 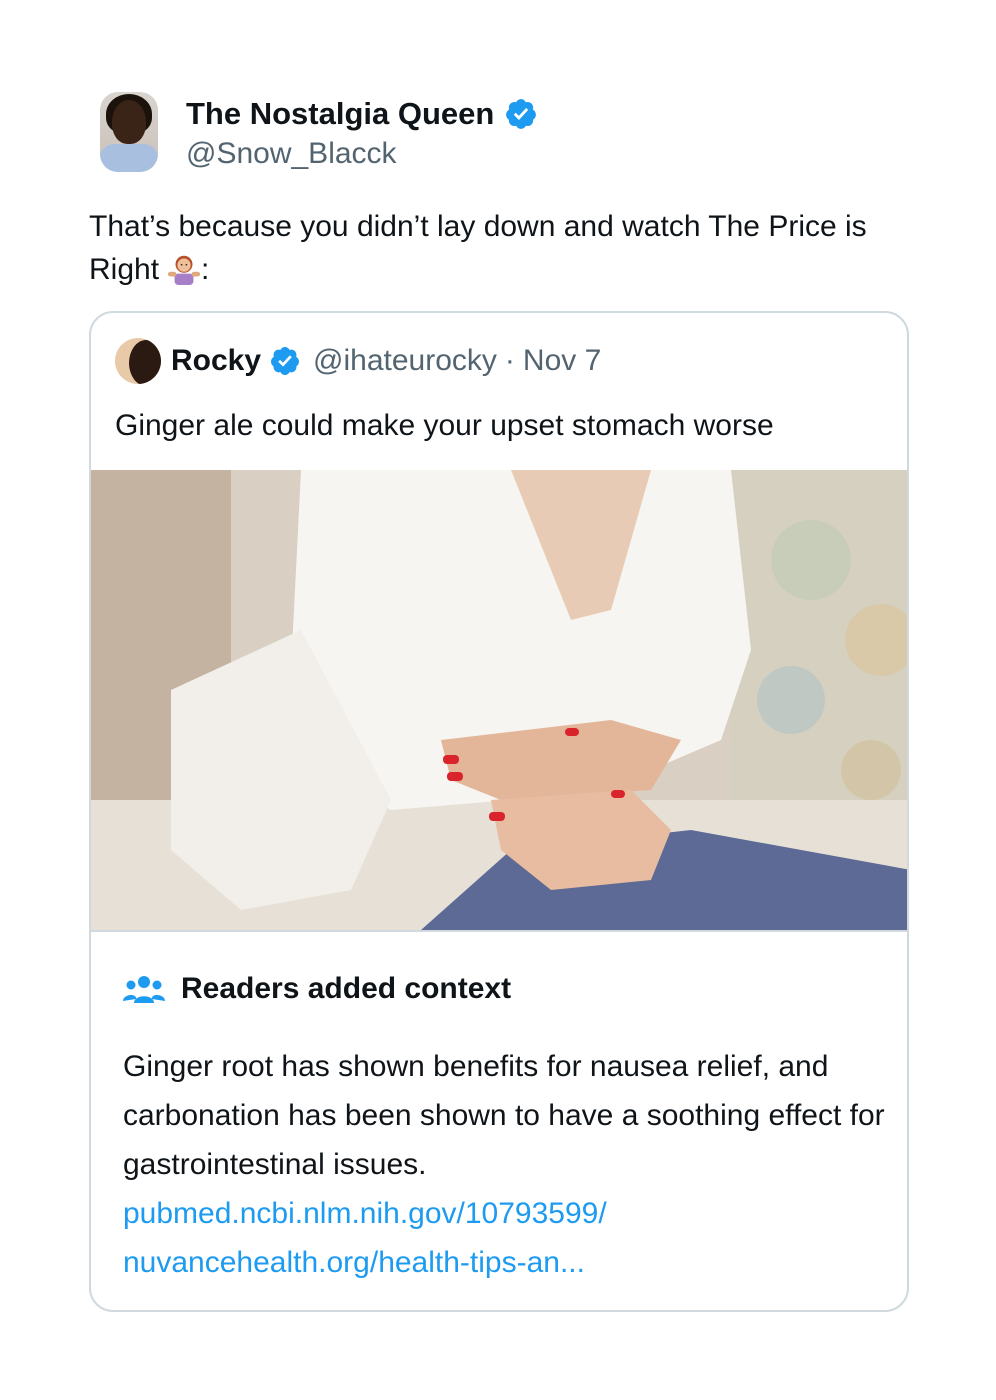 What do you see at coordinates (216, 361) in the screenshot?
I see `quoted-author-display-name: Rocky` at bounding box center [216, 361].